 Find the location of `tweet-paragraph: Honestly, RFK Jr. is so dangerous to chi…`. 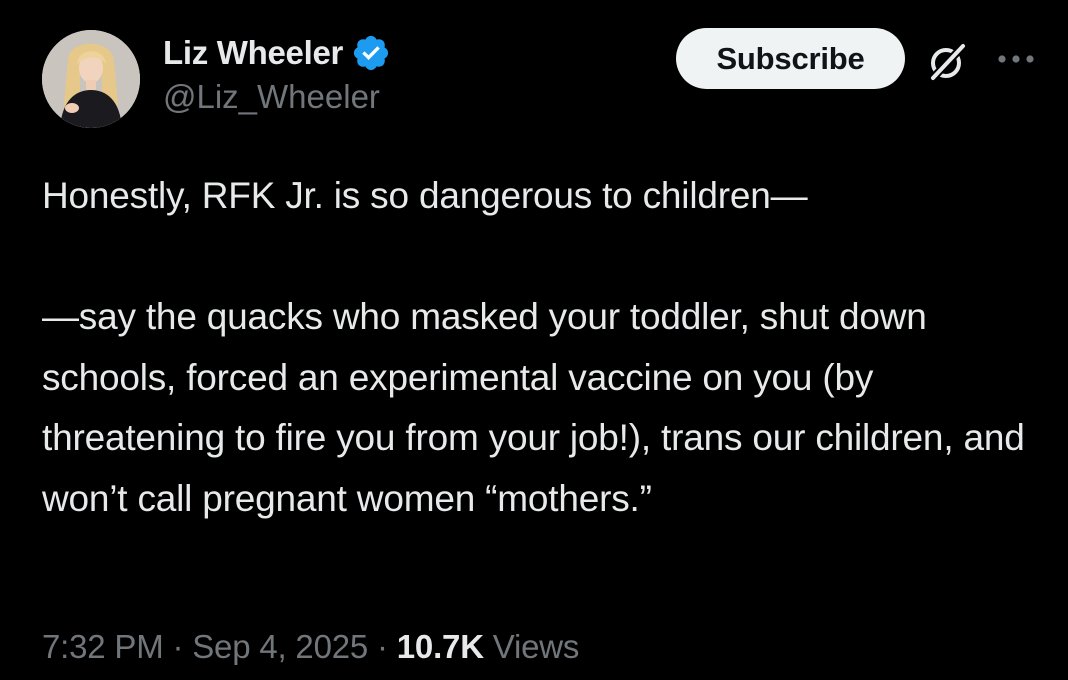

tweet-paragraph: Honestly, RFK Jr. is so dangerous to chi… is located at coordinates (425, 195).